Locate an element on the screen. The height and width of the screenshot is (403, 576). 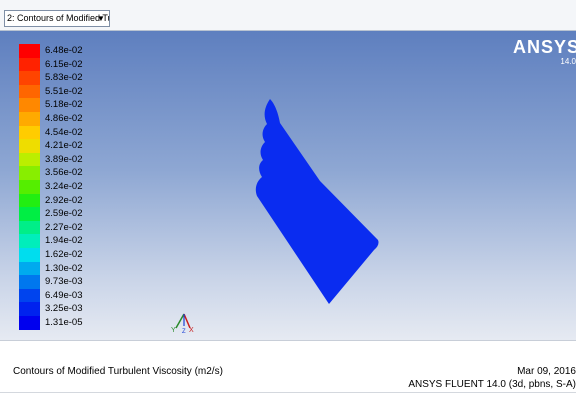
graphics-toolbar: 2: Contours of Modified Turb ▼ is located at coordinates (288, 15).